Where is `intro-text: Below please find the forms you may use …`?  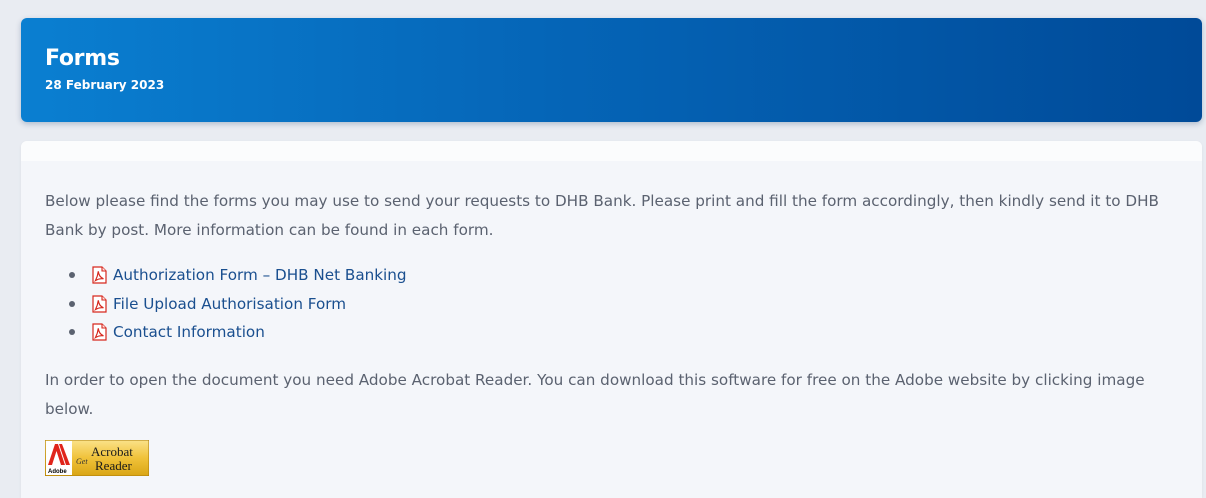 intro-text: Below please find the forms you may use … is located at coordinates (602, 215).